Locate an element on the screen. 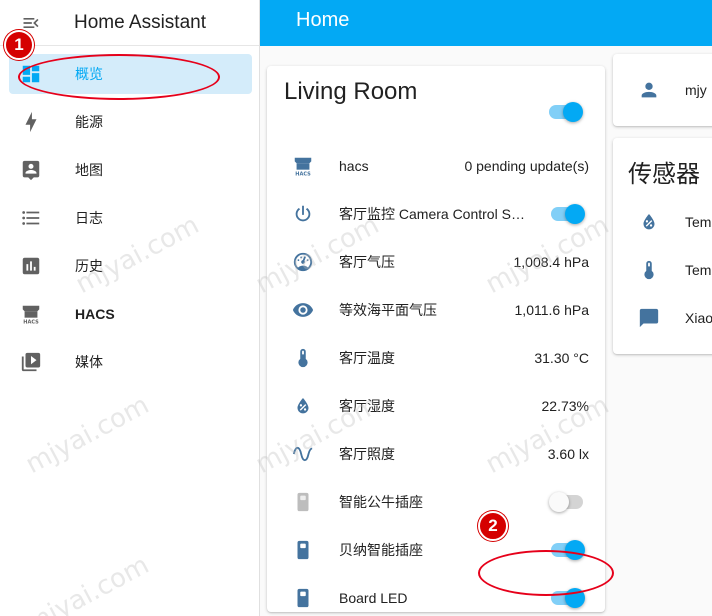 Image resolution: width=712 pixels, height=616 pixels. entity-name: 等效海平面气压 is located at coordinates (388, 310).